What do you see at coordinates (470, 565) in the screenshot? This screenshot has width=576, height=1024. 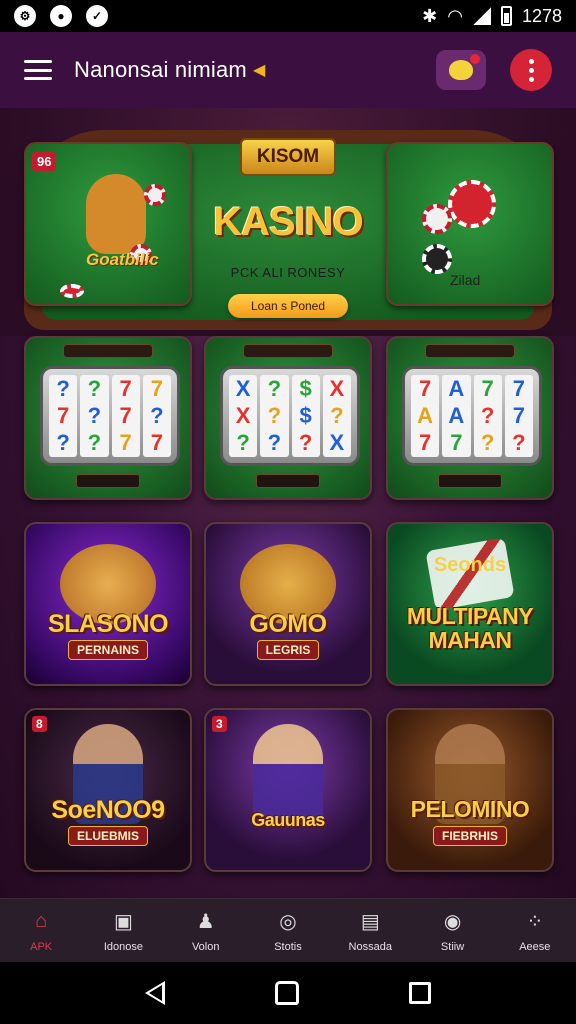 I see `game-top-text: Seonds` at bounding box center [470, 565].